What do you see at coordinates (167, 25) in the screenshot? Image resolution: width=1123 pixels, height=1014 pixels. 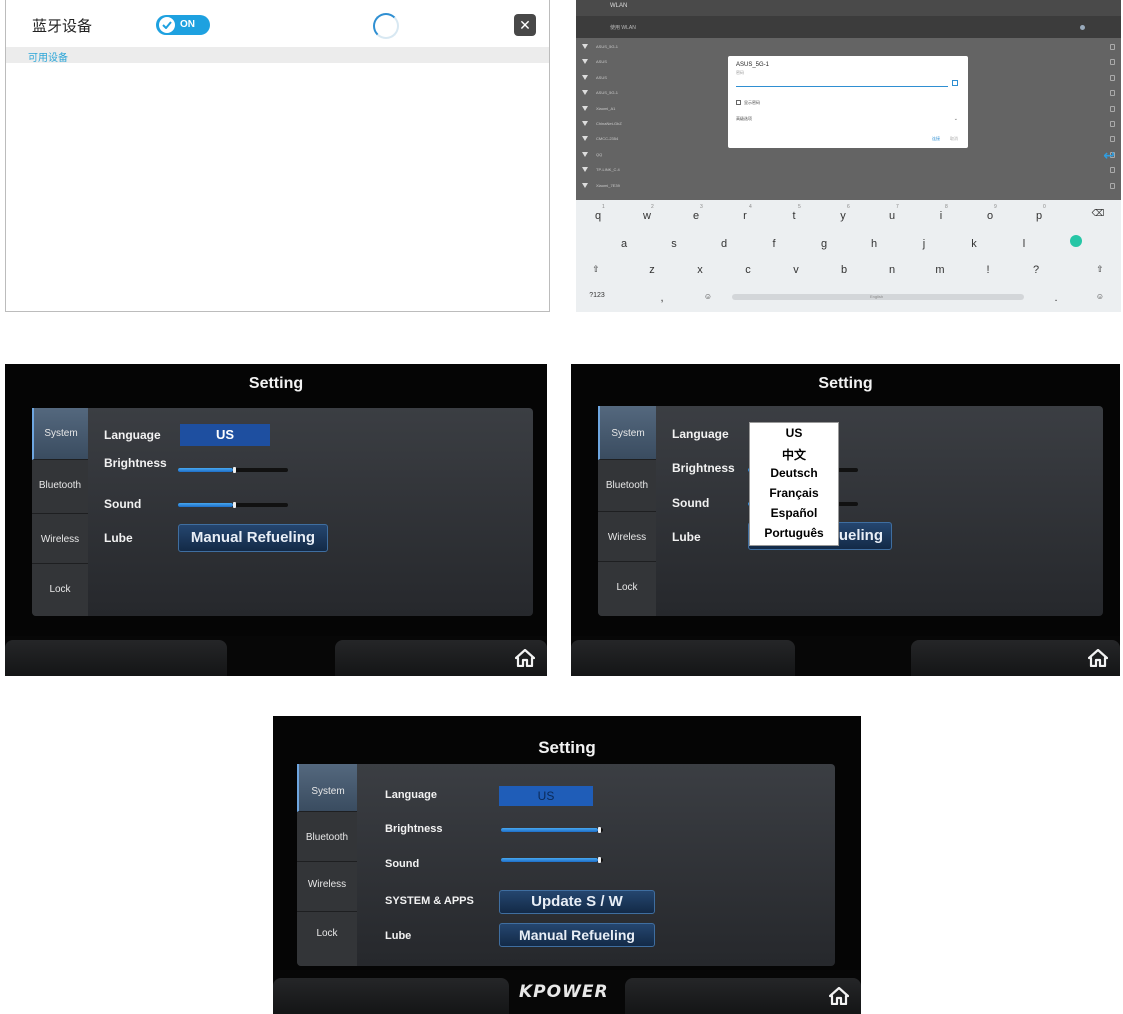 I see `check-icon` at bounding box center [167, 25].